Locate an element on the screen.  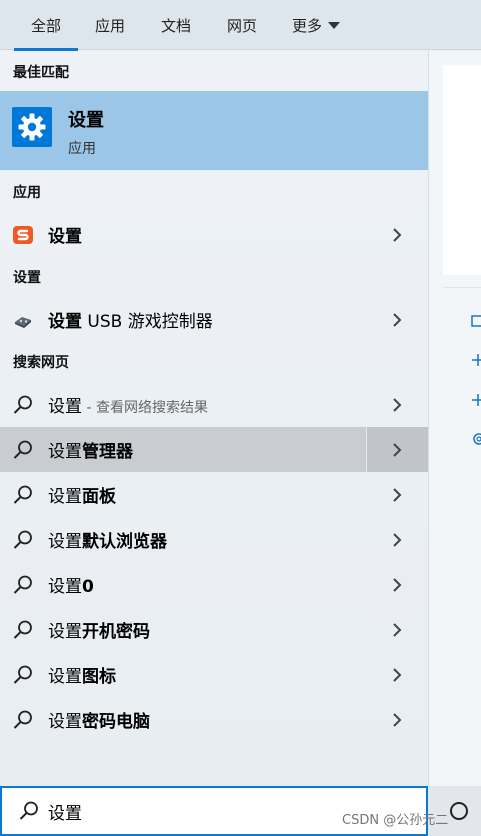
chevron-down-icon is located at coordinates (334, 25).